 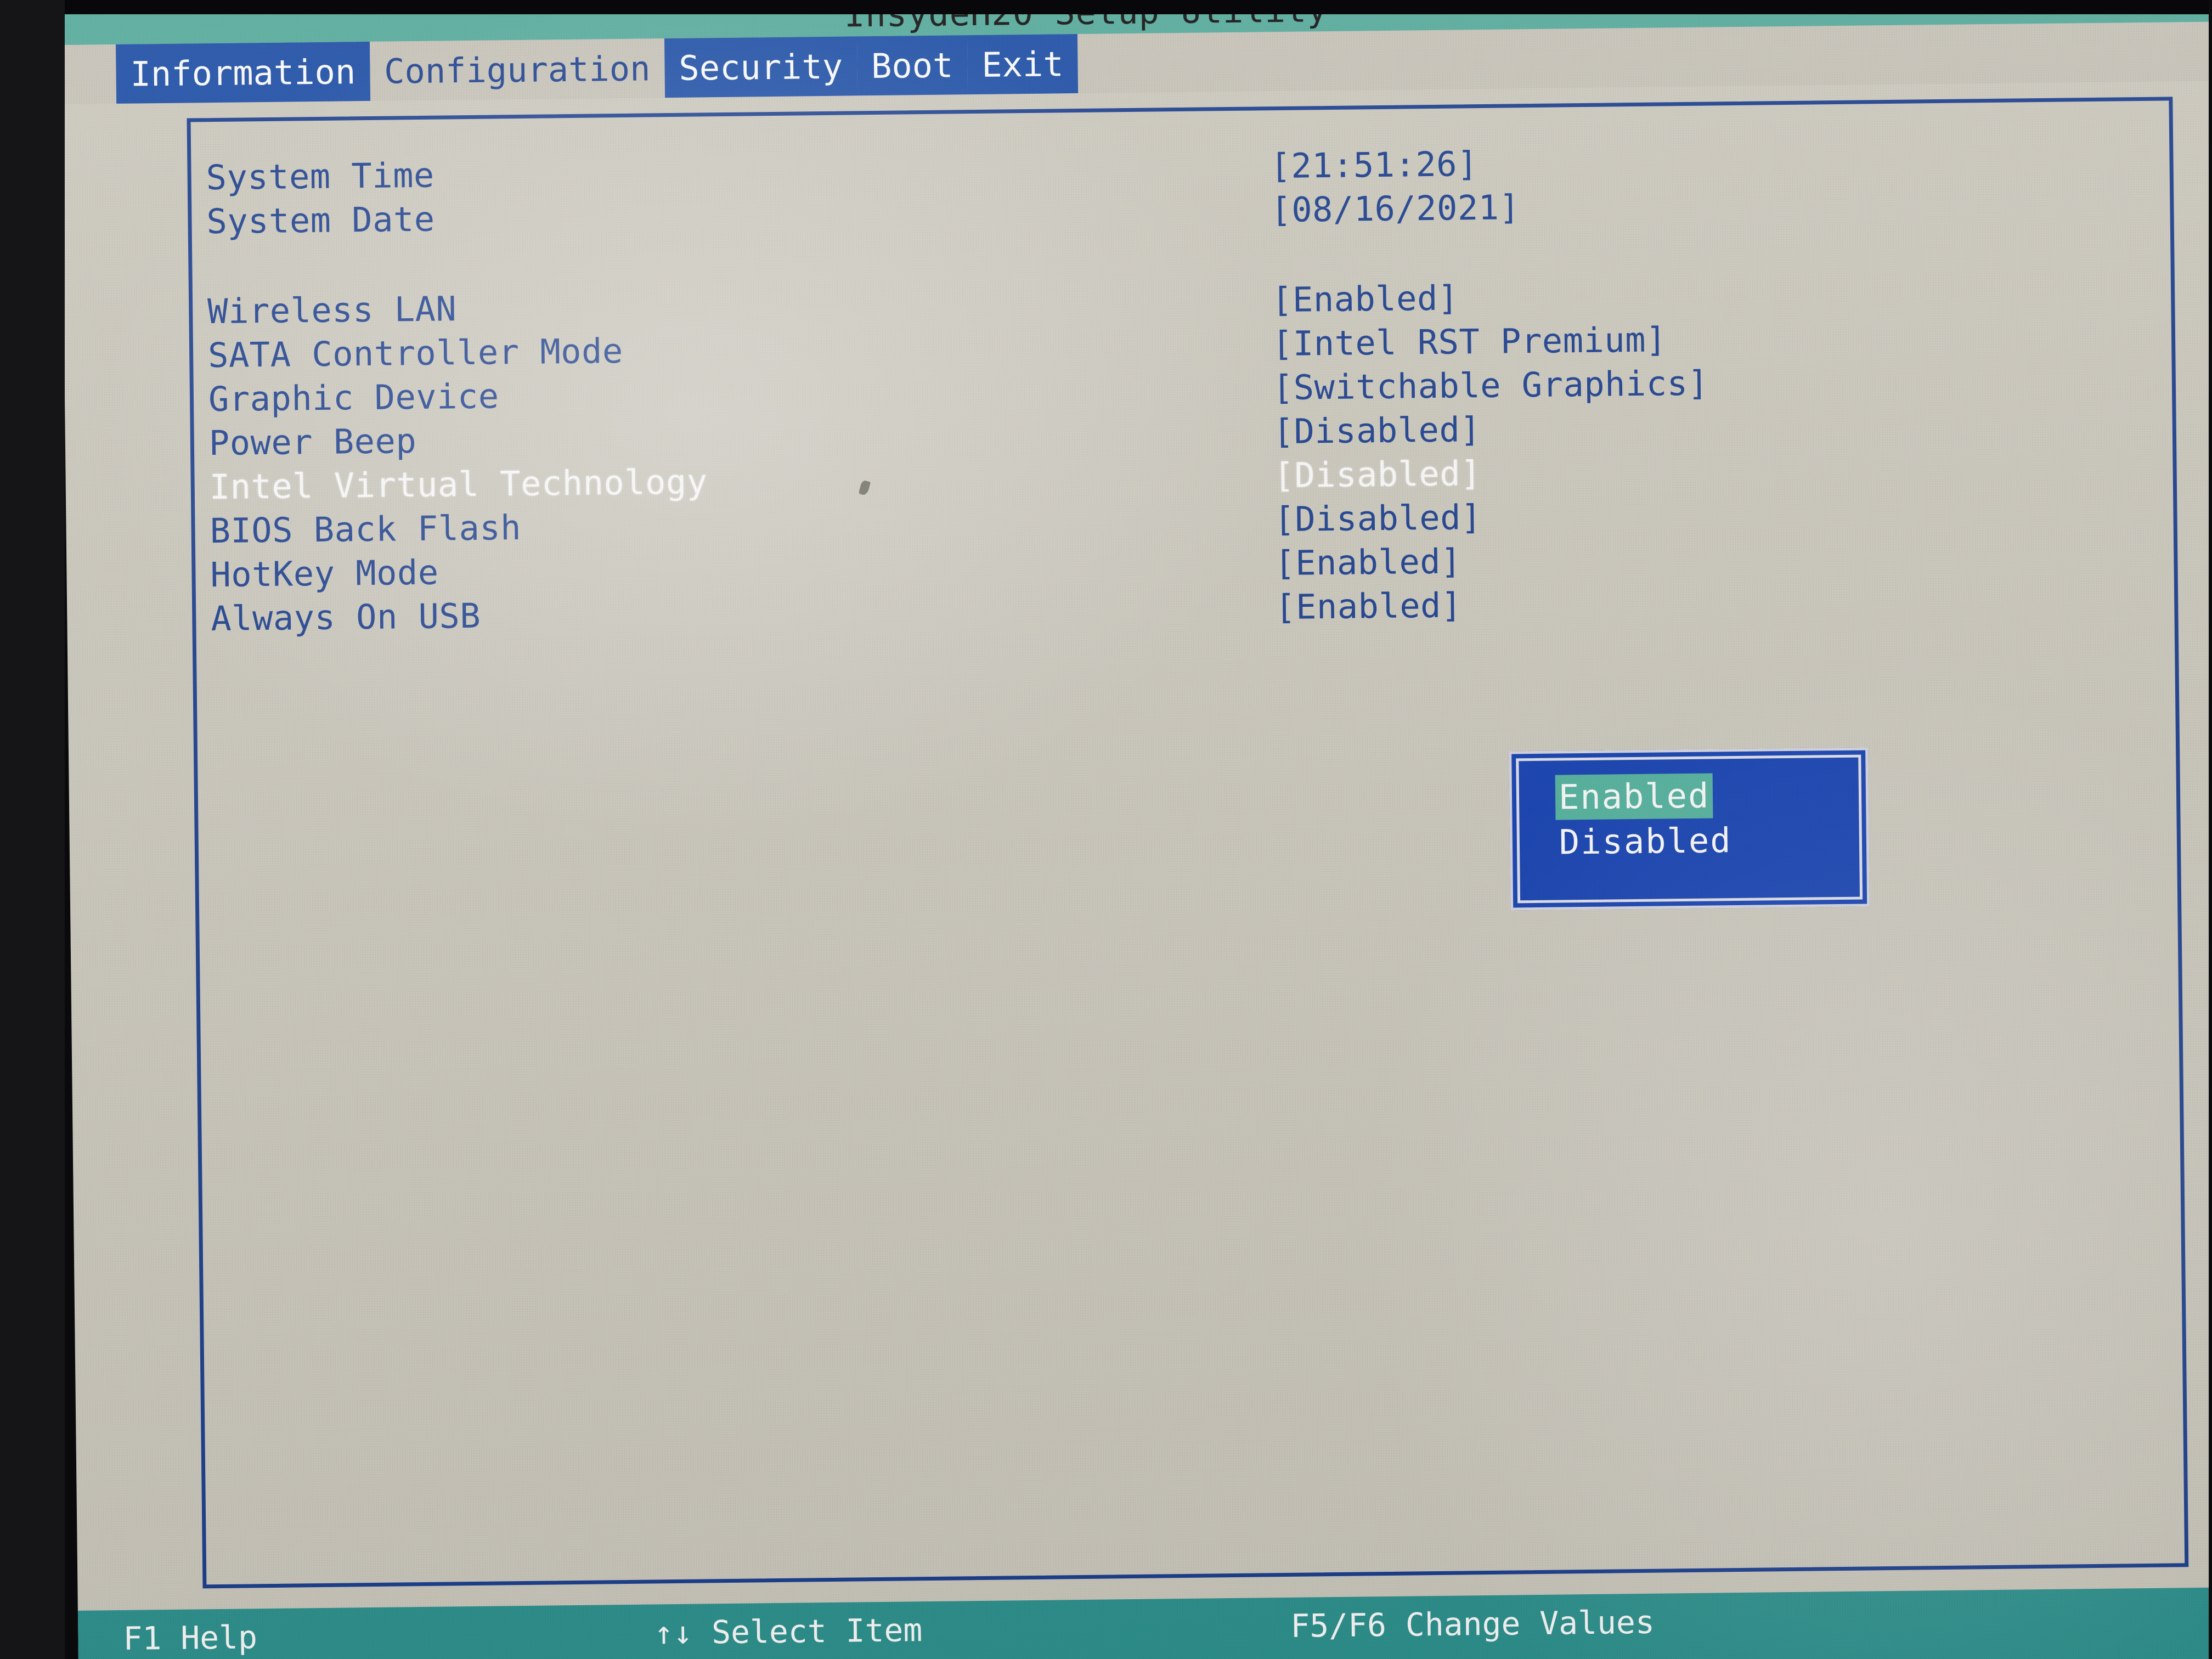 What do you see at coordinates (2210, 830) in the screenshot?
I see `monitor-bezel-right` at bounding box center [2210, 830].